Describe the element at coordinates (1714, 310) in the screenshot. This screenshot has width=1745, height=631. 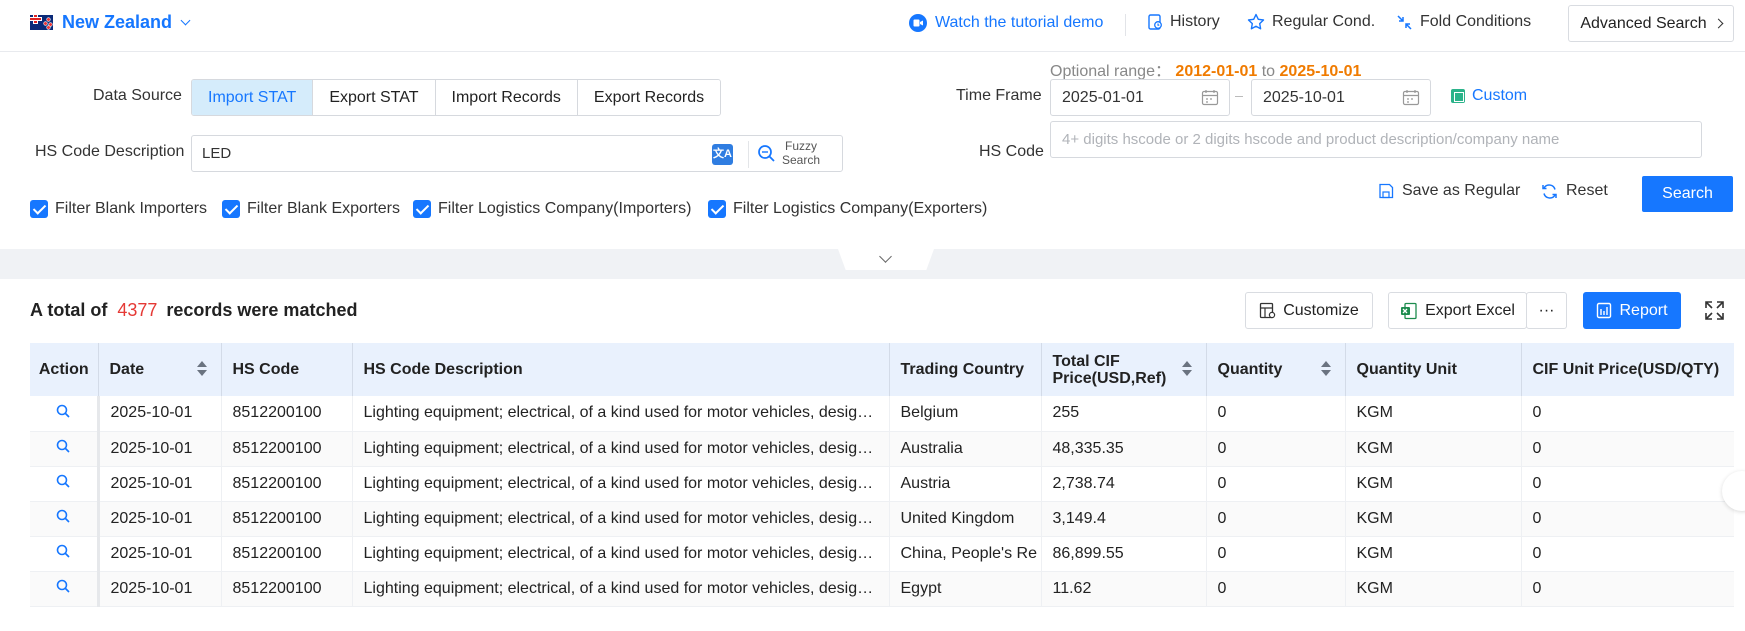
I see `fullscreen-icon` at that location.